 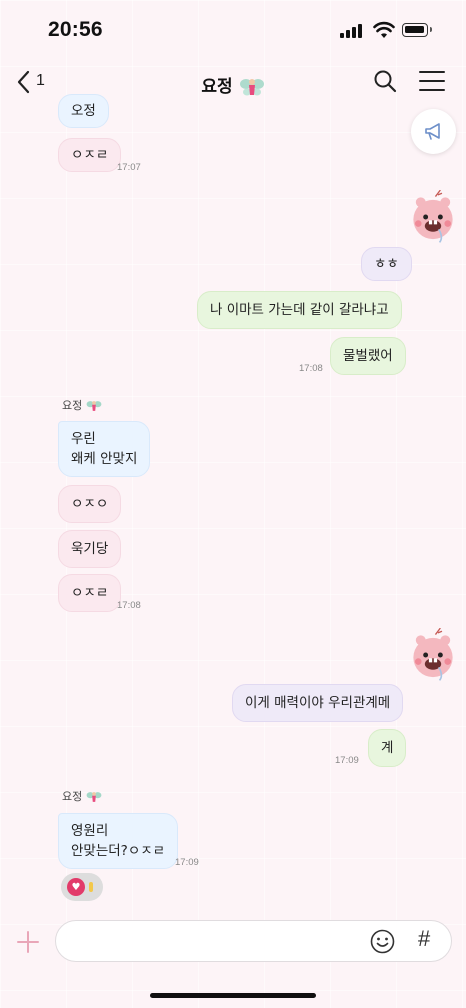 I want to click on message-text: 영원리, so click(x=90, y=831).